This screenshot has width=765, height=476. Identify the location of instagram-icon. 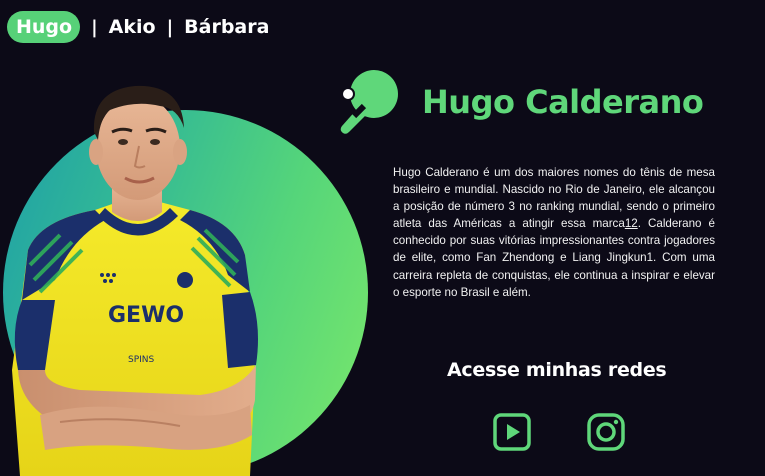
(606, 432).